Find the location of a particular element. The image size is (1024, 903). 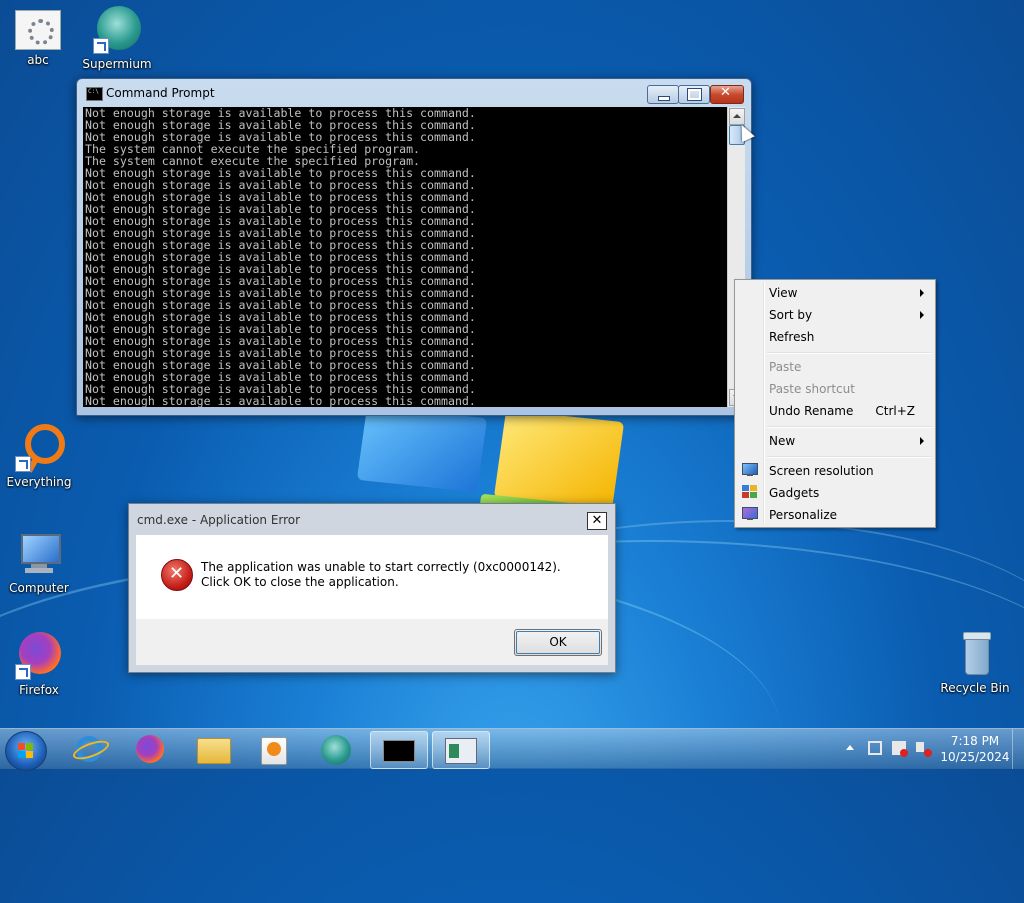

settings-file-icon is located at coordinates (38, 30).